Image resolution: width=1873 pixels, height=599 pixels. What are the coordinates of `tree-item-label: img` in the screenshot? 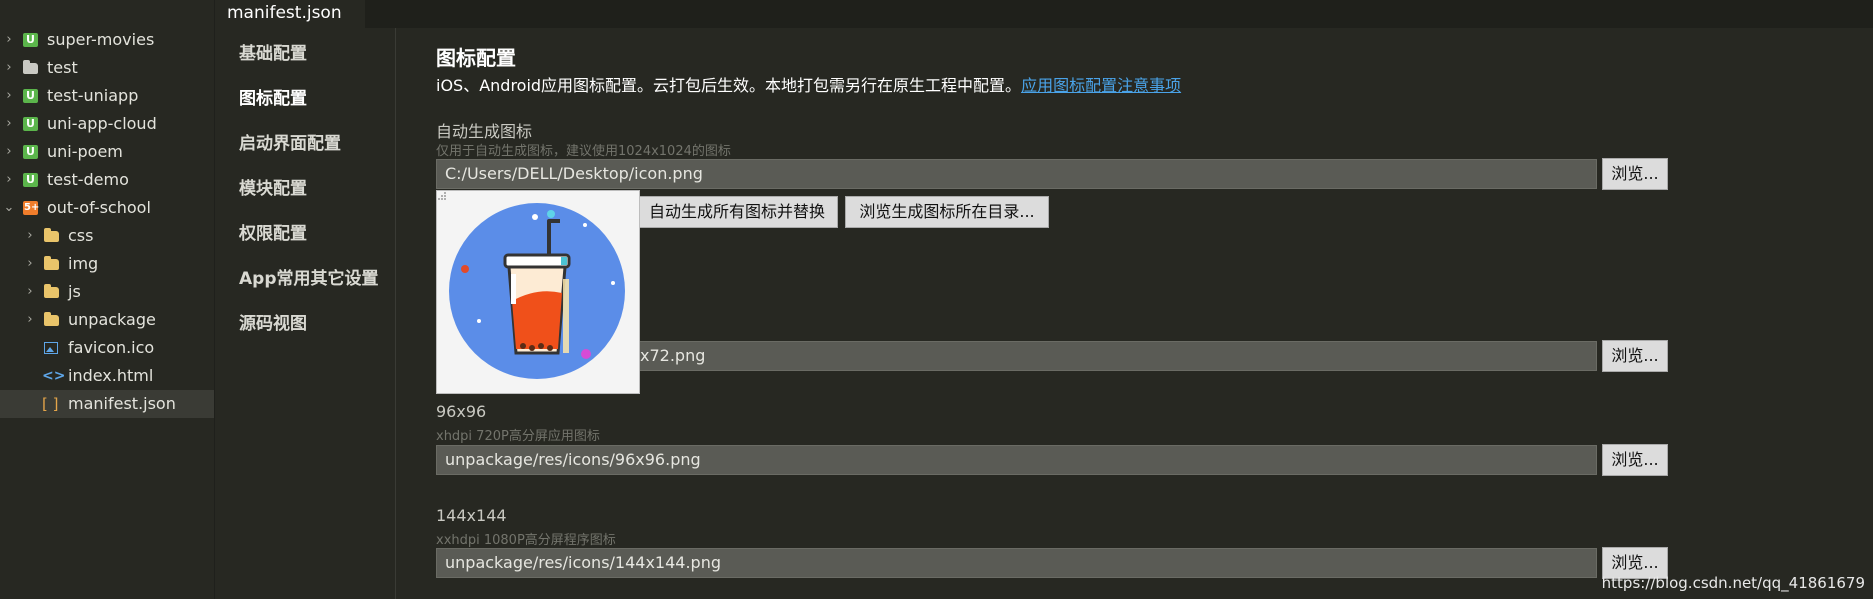 It's located at (83, 263).